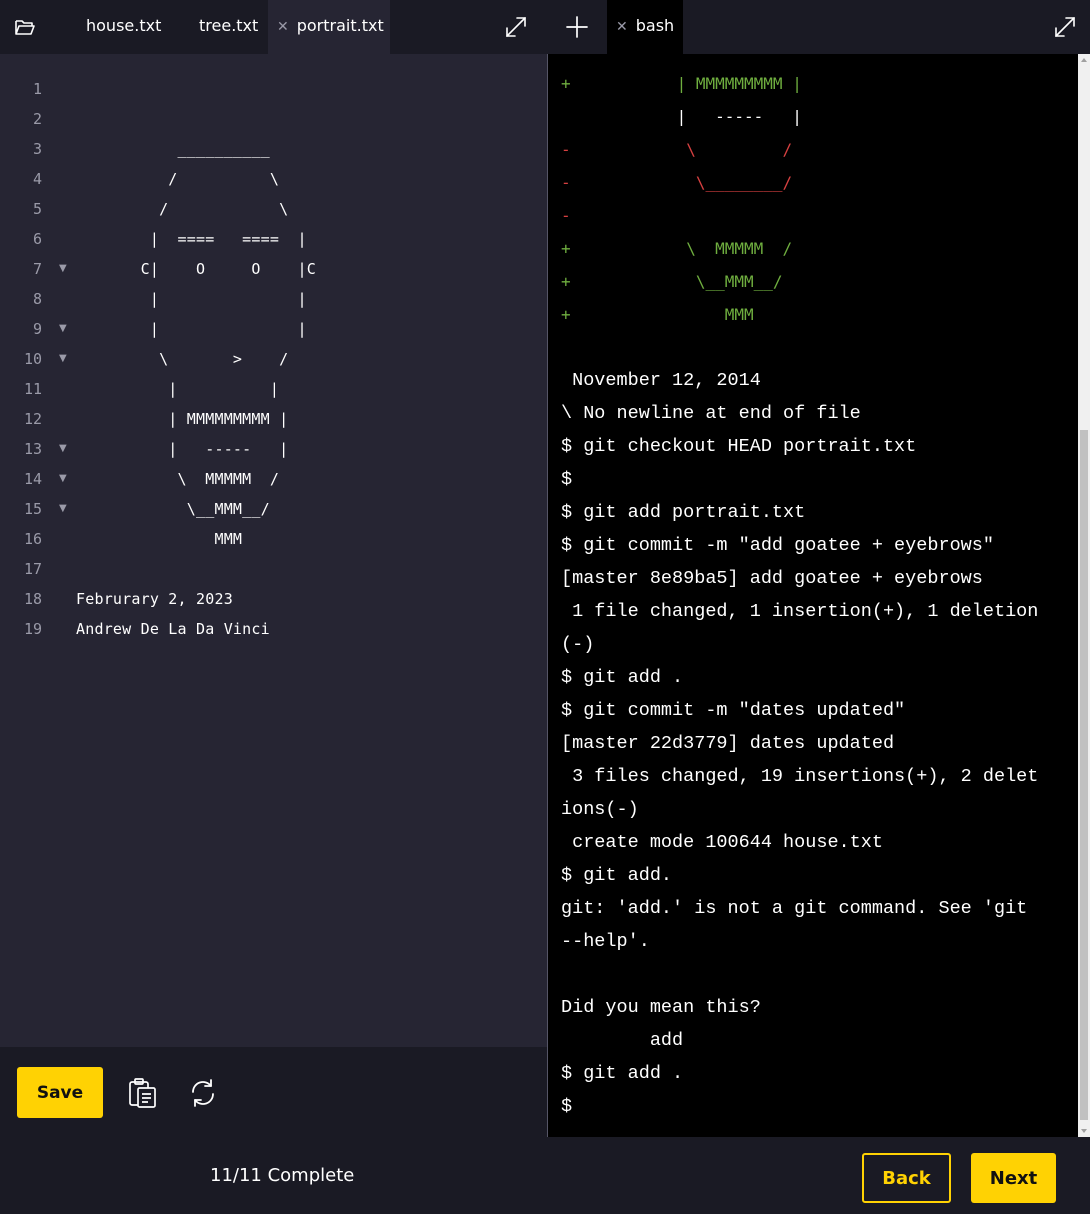  What do you see at coordinates (159, 539) in the screenshot?
I see `code-text: MMM` at bounding box center [159, 539].